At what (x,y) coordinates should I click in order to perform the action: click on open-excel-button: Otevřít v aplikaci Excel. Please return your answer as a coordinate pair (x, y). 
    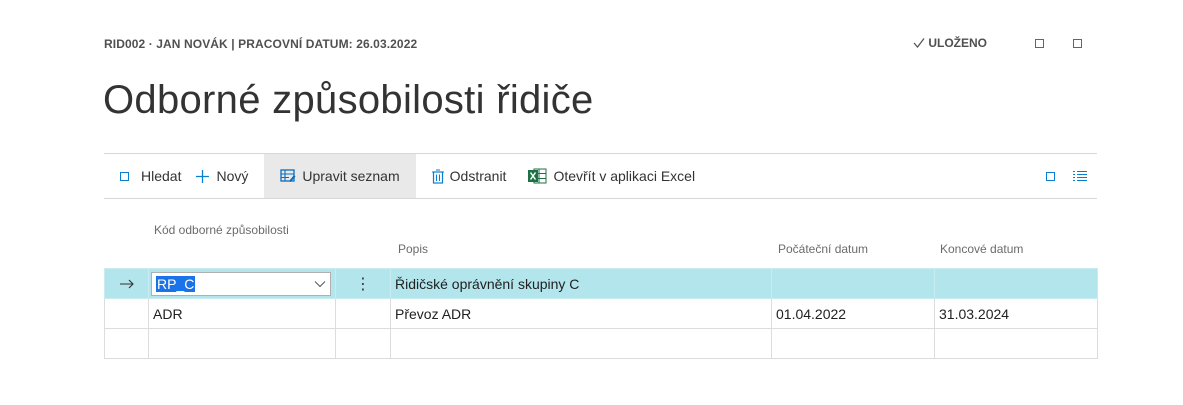
    Looking at the image, I should click on (610, 176).